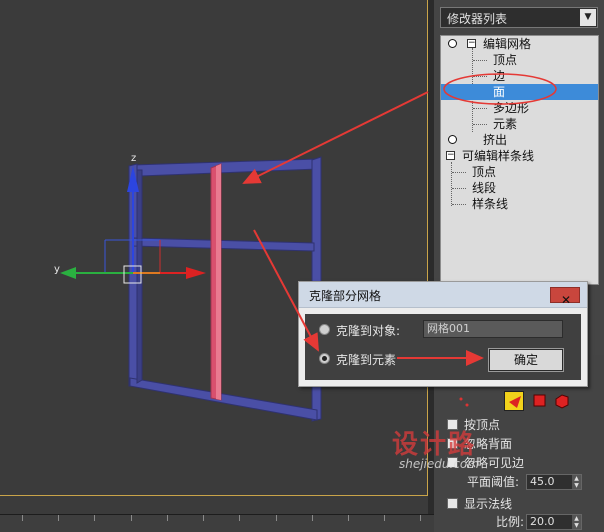  I want to click on element-mode-icon, so click(562, 401).